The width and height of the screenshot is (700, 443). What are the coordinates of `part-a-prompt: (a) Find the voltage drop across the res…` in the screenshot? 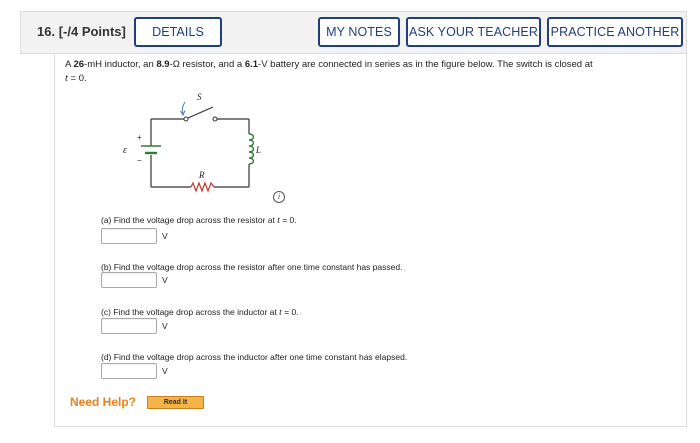 It's located at (199, 220).